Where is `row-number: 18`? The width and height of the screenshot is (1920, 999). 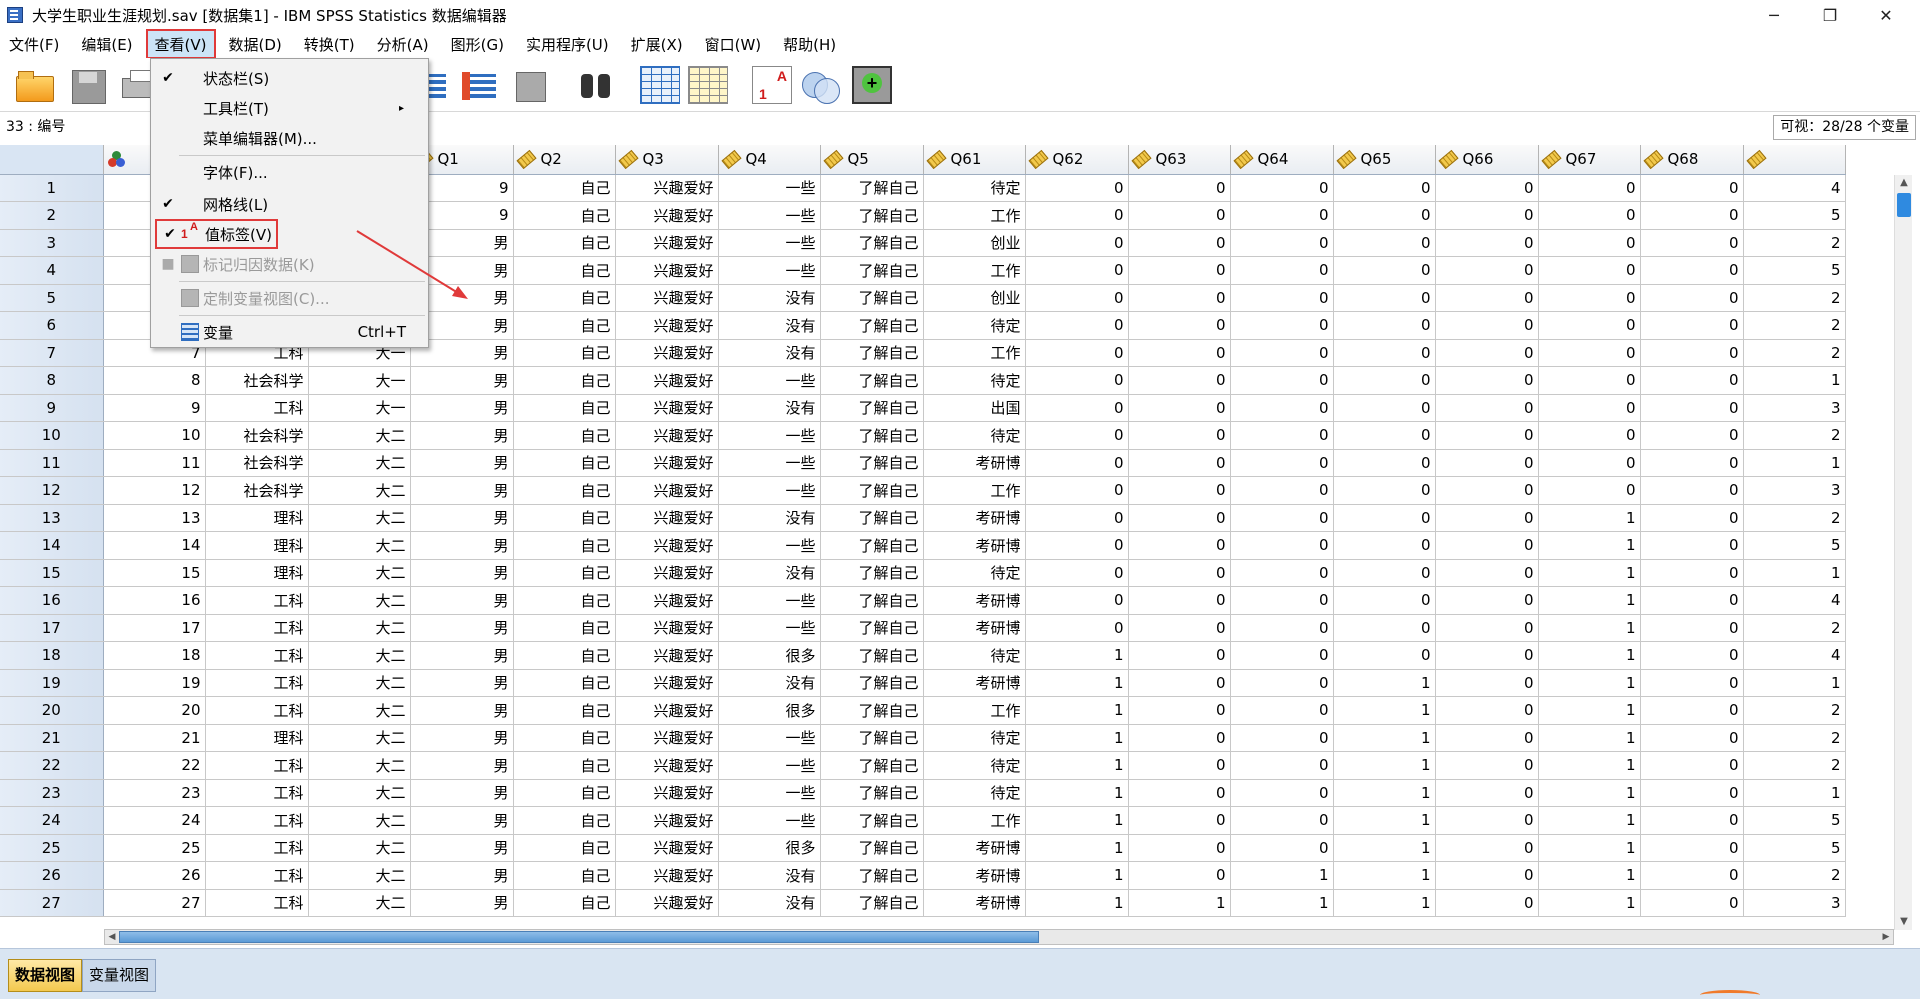 row-number: 18 is located at coordinates (52, 655).